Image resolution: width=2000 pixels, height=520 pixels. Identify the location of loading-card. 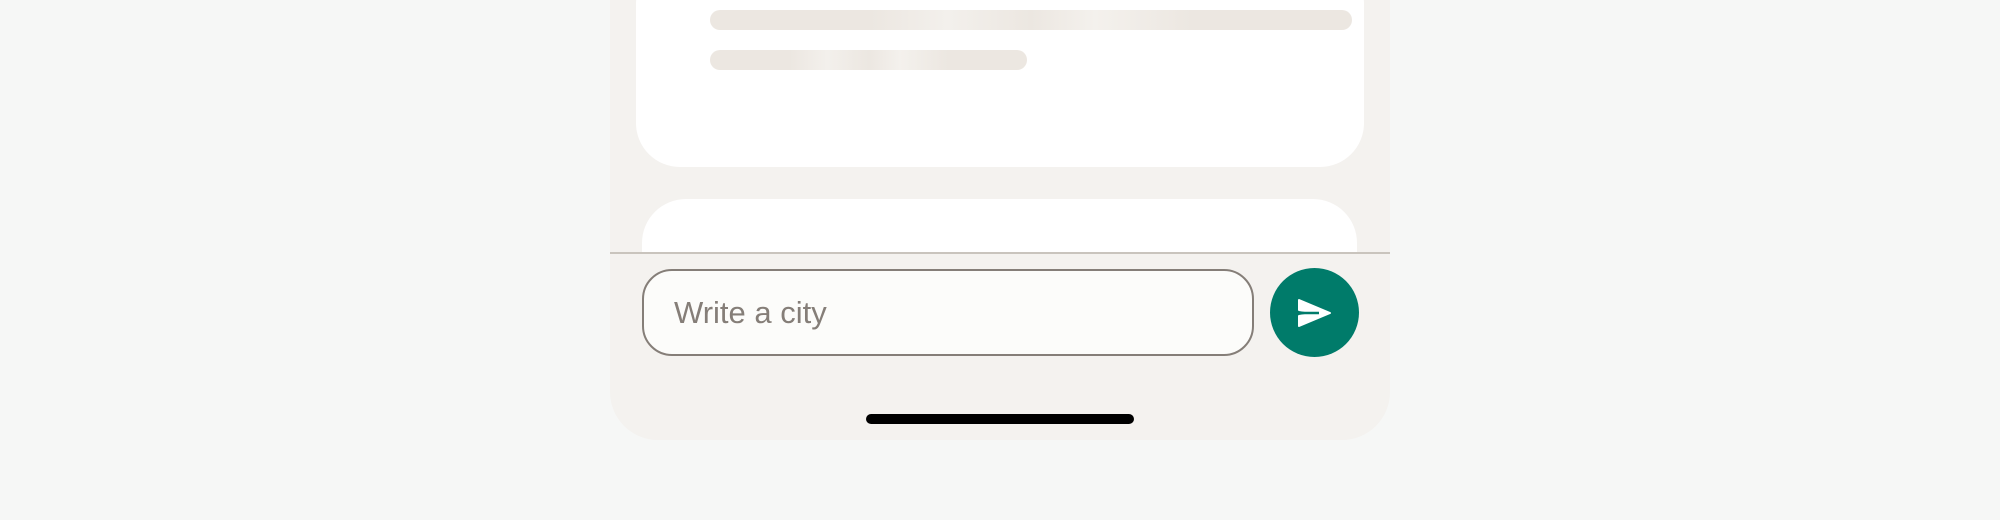
(1000, 83).